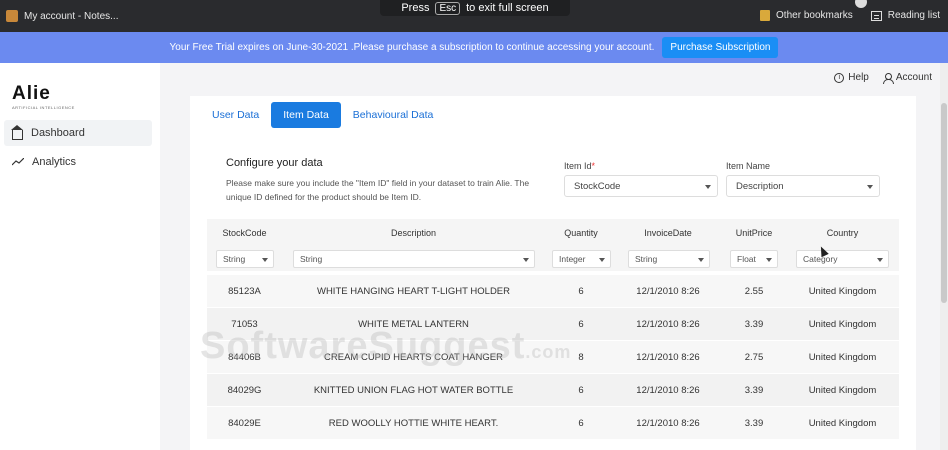 This screenshot has height=450, width=948. Describe the element at coordinates (413, 233) in the screenshot. I see `column-header-description: Description` at that location.